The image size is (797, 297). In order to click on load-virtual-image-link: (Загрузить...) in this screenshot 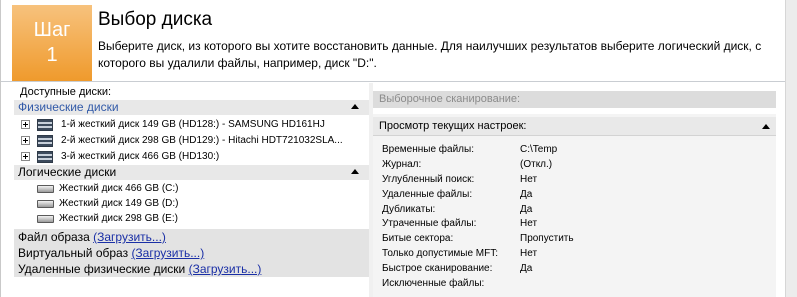, I will do `click(167, 253)`.